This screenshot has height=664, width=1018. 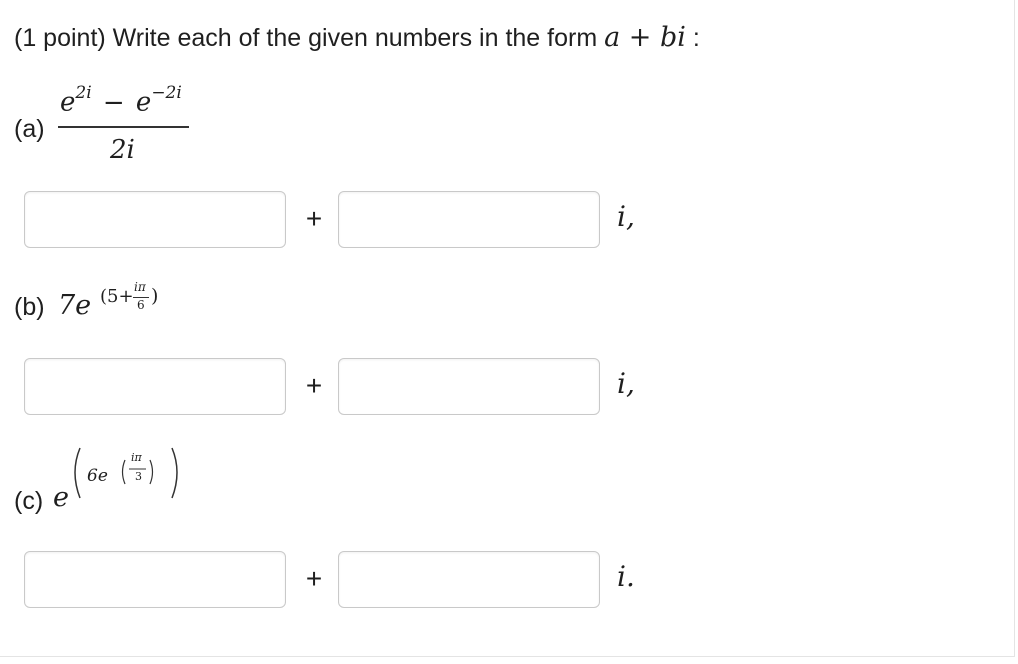 I want to click on part-b-exponent-numerator: iπ, so click(x=140, y=287).